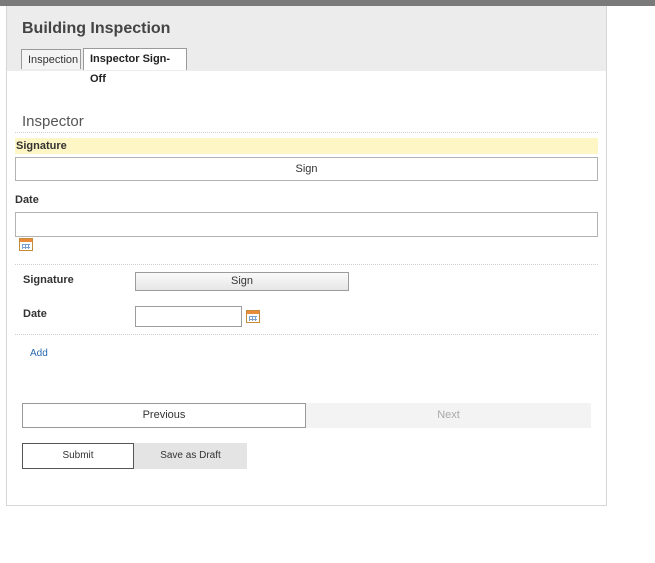 This screenshot has width=655, height=563. Describe the element at coordinates (78, 456) in the screenshot. I see `submit-button: Submit` at that location.